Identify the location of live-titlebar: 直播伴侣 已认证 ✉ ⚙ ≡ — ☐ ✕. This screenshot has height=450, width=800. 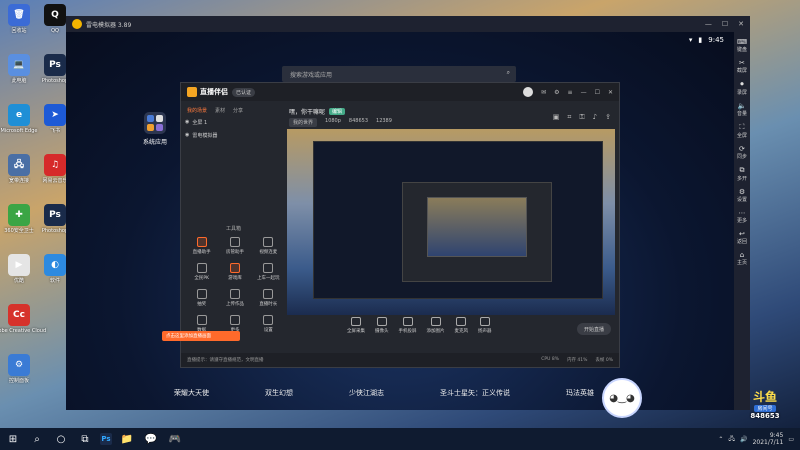
(400, 92).